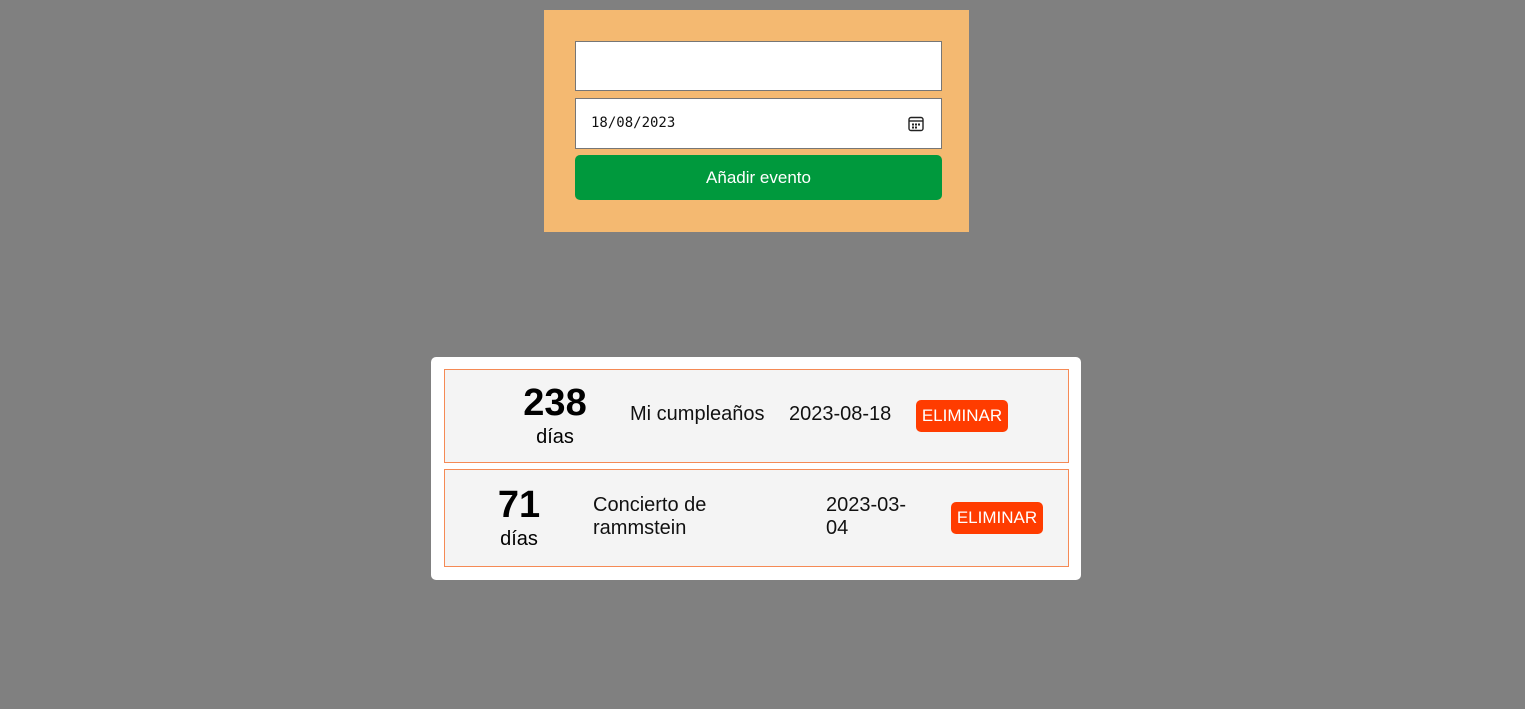 The width and height of the screenshot is (1525, 709). I want to click on event-date-line: 04, so click(837, 528).